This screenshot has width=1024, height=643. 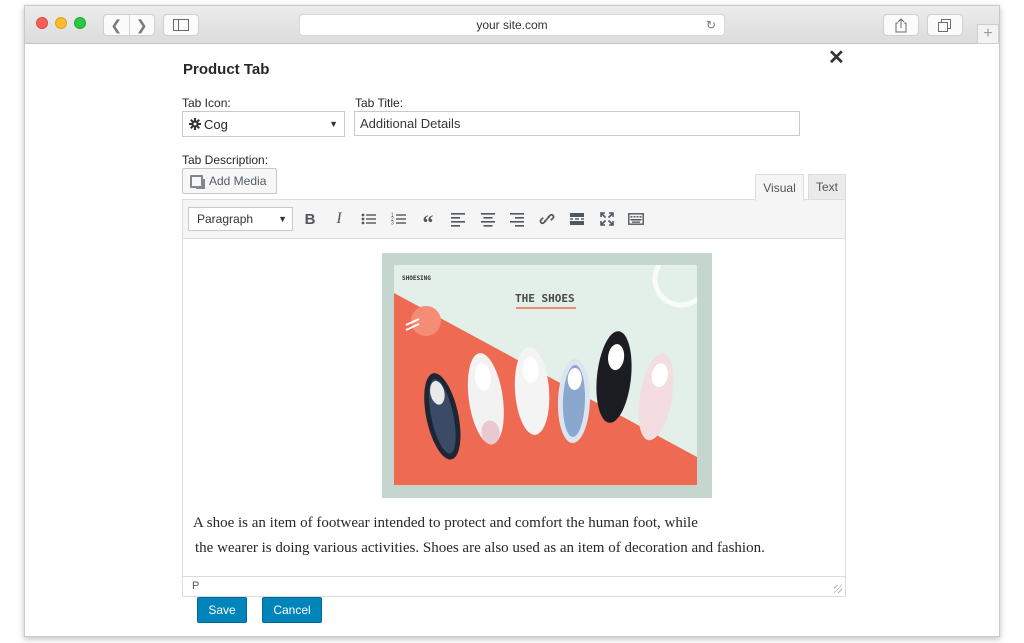 What do you see at coordinates (117, 25) in the screenshot?
I see `back-icon: ❮` at bounding box center [117, 25].